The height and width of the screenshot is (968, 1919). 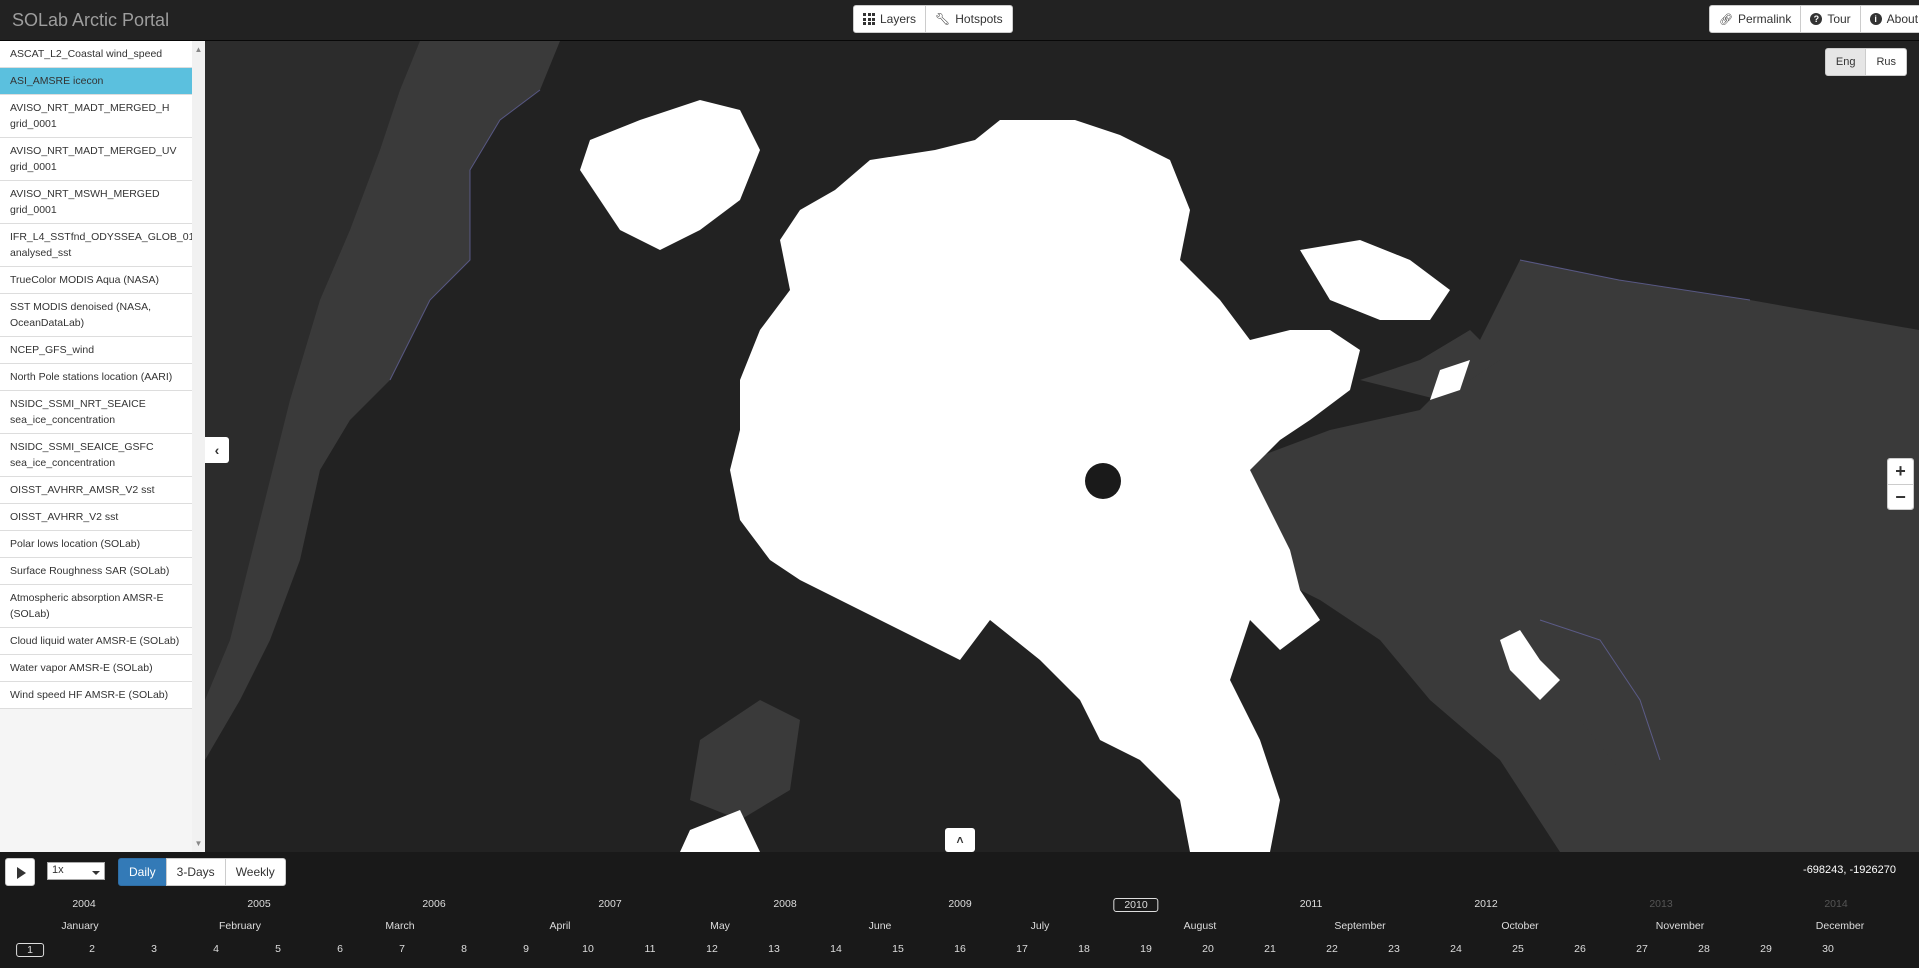 What do you see at coordinates (340, 949) in the screenshot?
I see `timeline-day: 6` at bounding box center [340, 949].